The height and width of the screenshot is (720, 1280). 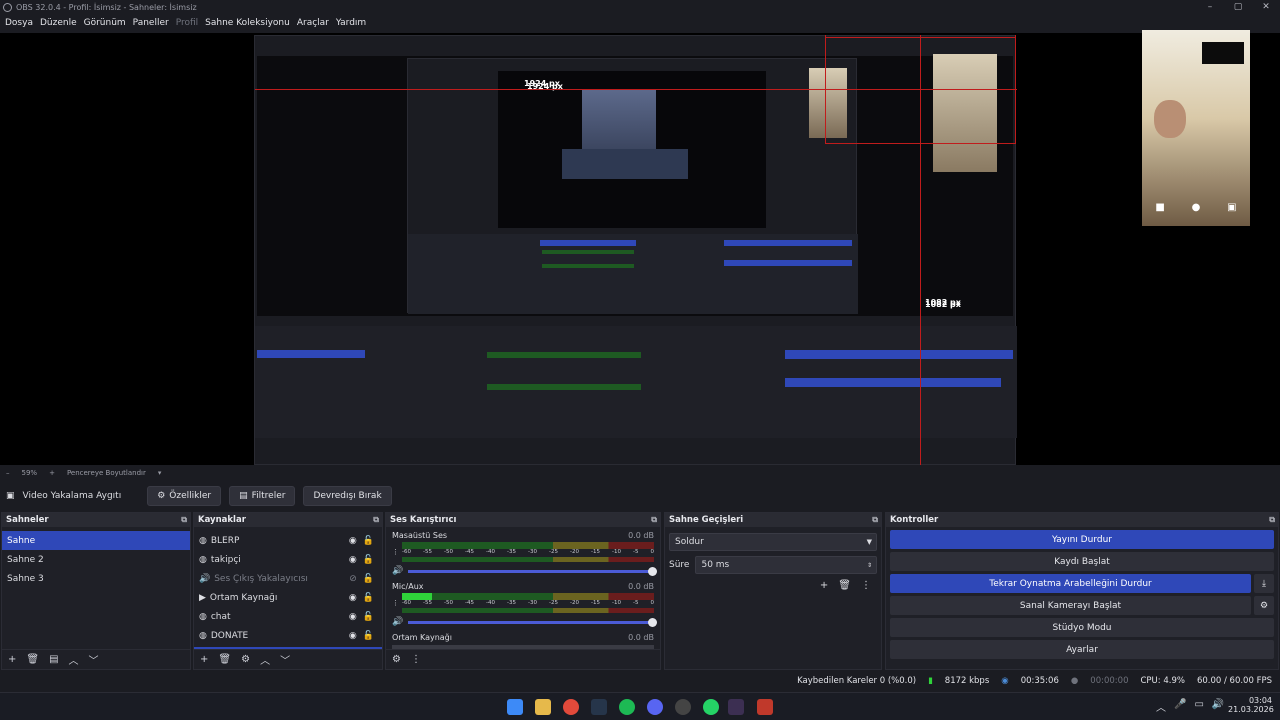 I want to click on menu-profile: Profil, so click(x=187, y=23).